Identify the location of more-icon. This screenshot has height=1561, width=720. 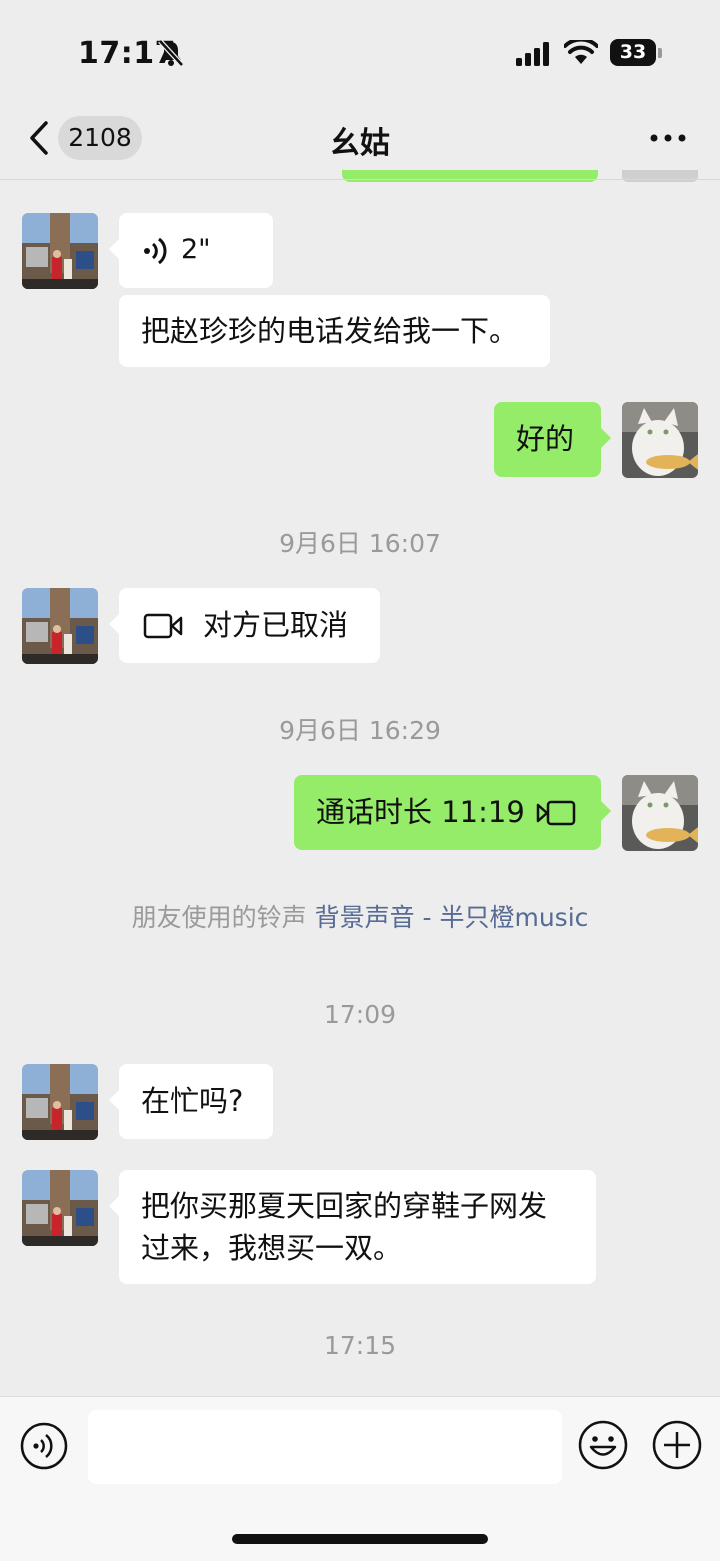
(668, 138).